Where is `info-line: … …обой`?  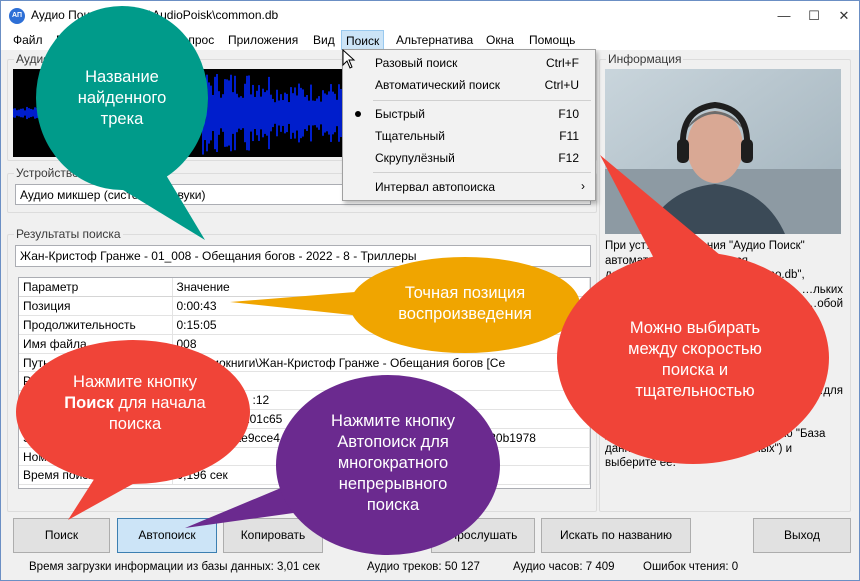 info-line: … …обой is located at coordinates (817, 304).